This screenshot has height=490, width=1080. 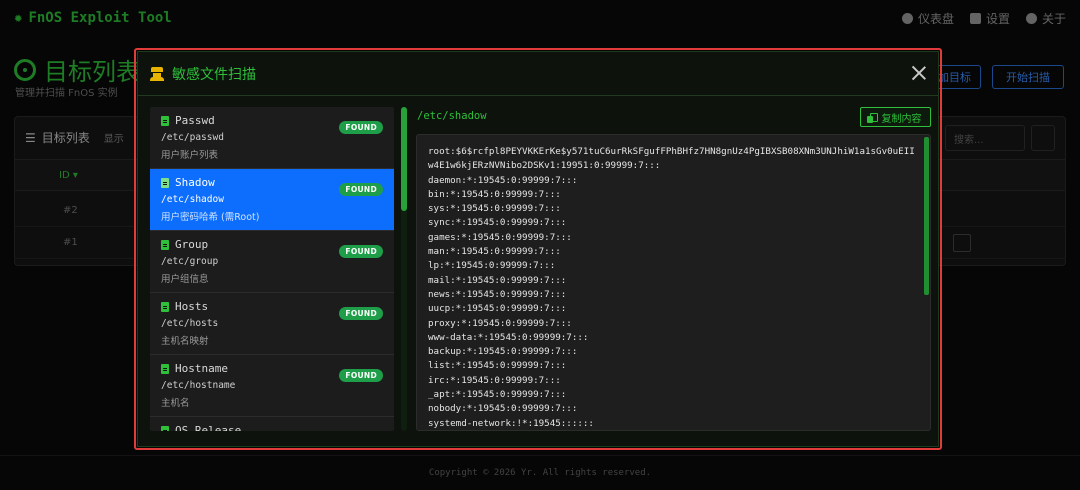 I want to click on scrollbar-thumb, so click(x=404, y=159).